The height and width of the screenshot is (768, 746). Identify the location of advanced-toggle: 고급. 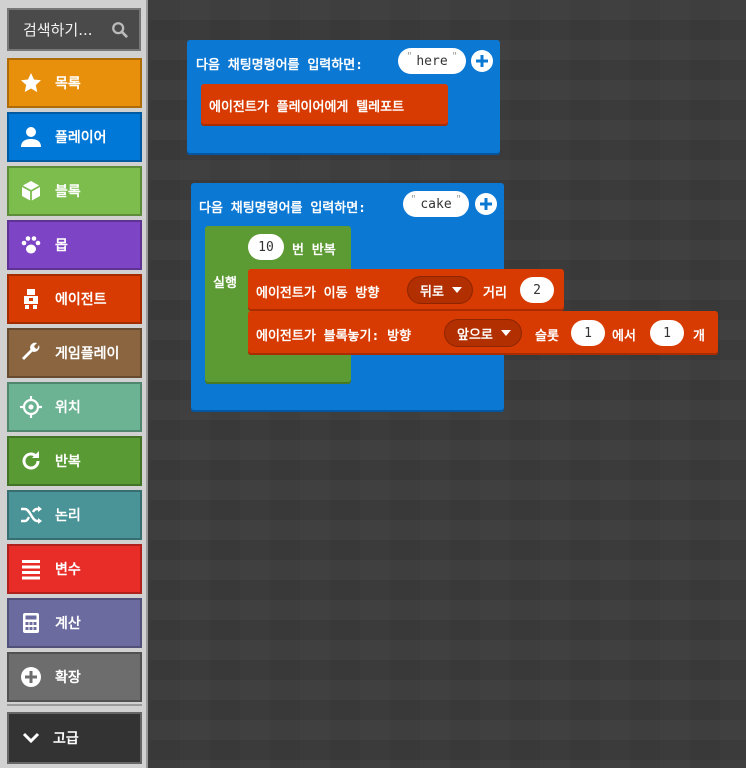
(74, 738).